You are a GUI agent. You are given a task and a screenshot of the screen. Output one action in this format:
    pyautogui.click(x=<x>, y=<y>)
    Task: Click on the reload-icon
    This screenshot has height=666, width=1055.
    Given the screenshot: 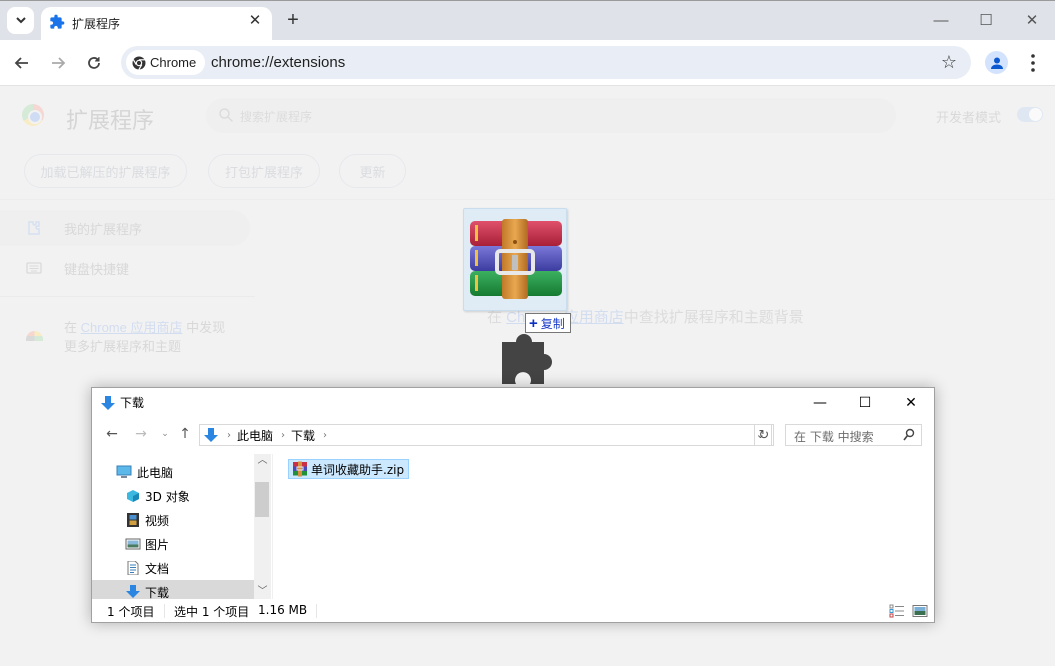 What is the action you would take?
    pyautogui.click(x=94, y=63)
    